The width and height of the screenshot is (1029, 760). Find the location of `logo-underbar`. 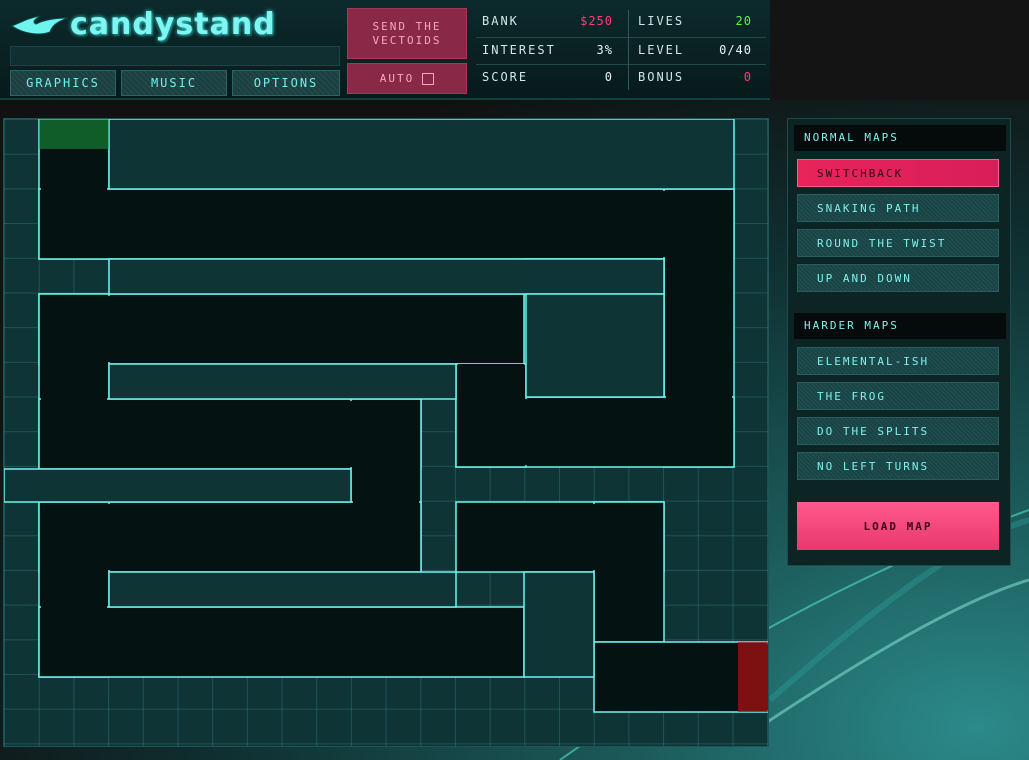

logo-underbar is located at coordinates (175, 56).